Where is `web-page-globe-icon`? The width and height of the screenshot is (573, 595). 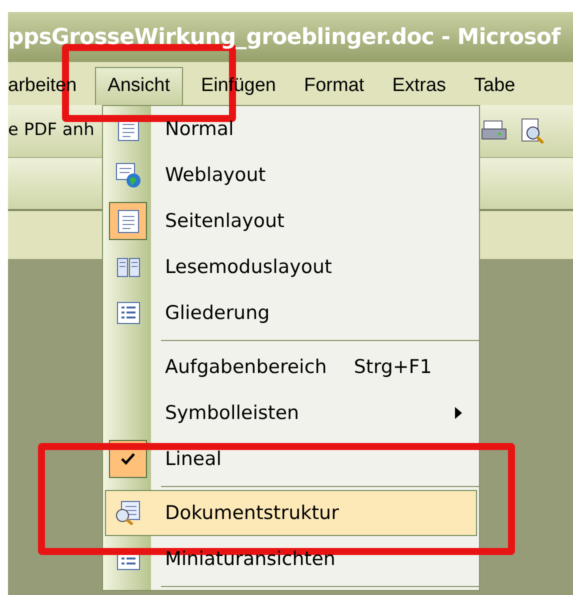
web-page-globe-icon is located at coordinates (128, 175).